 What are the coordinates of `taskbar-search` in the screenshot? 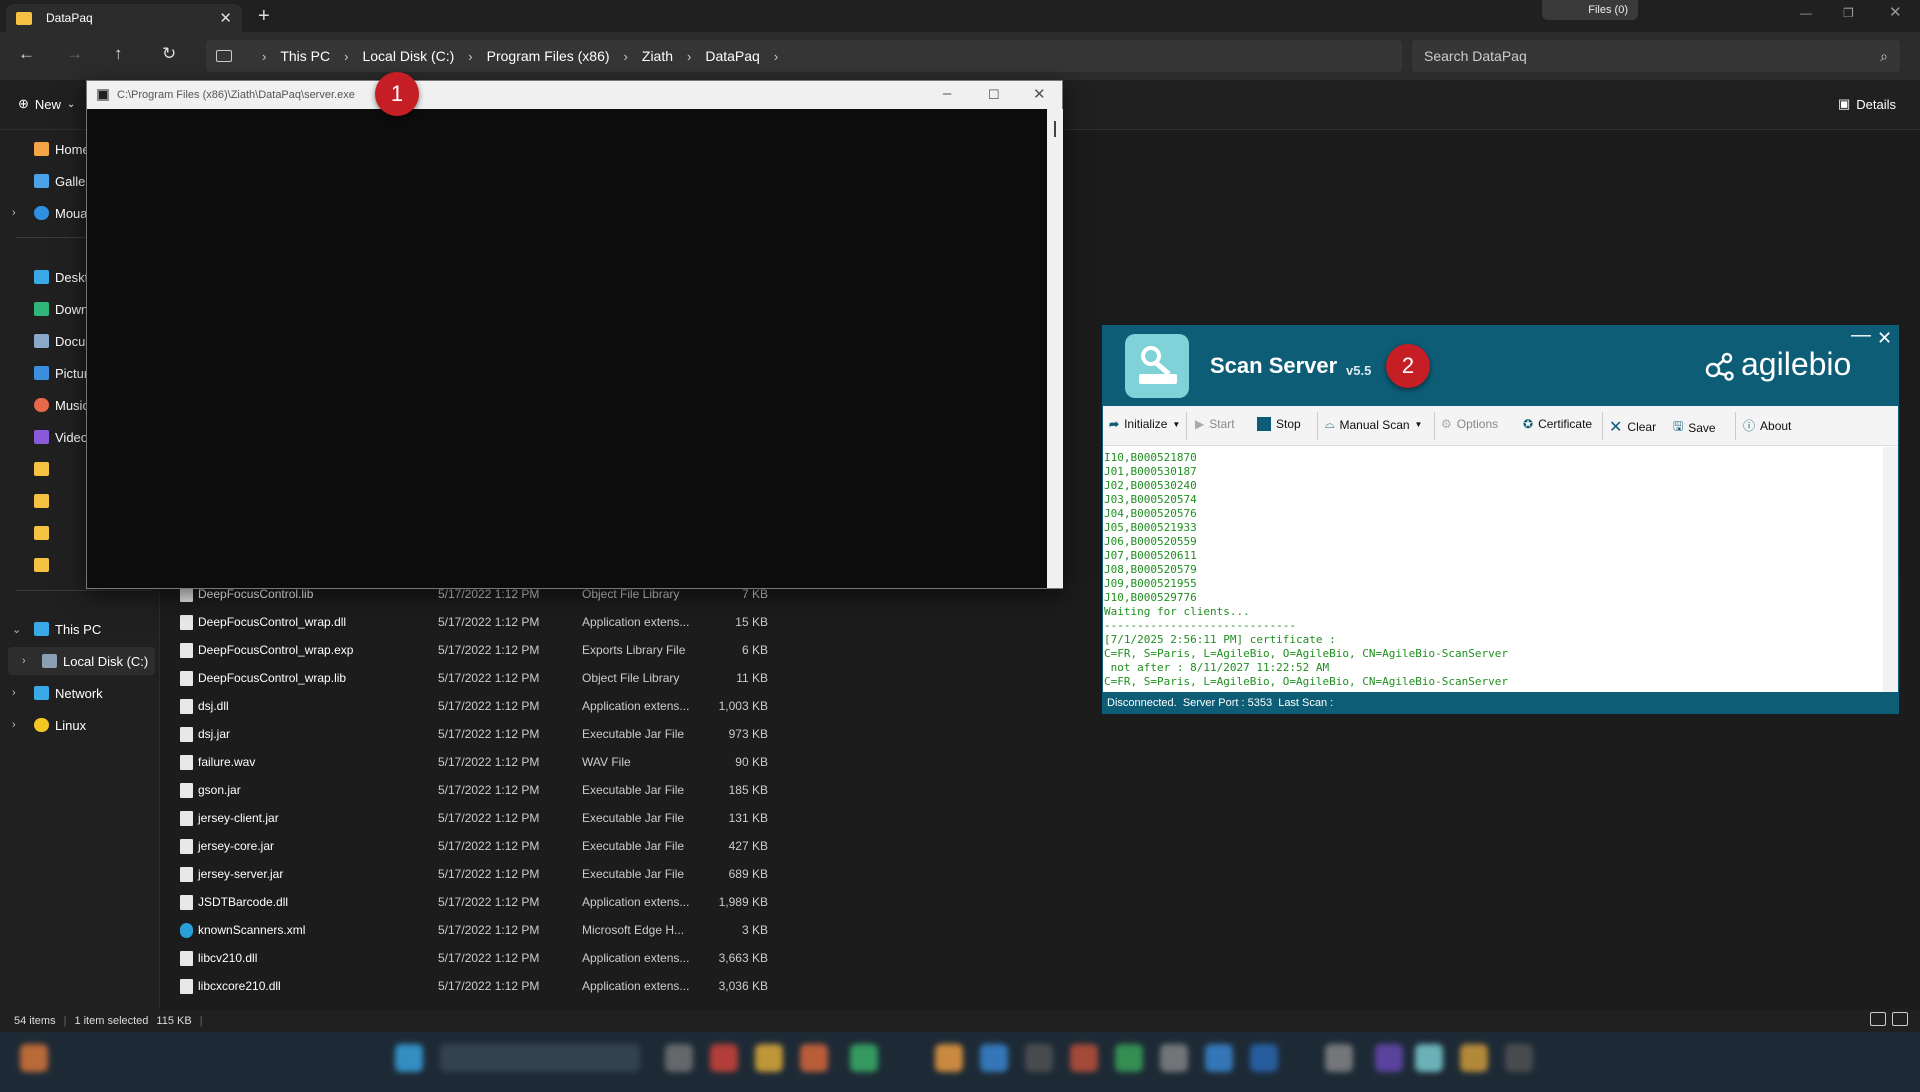 It's located at (540, 1058).